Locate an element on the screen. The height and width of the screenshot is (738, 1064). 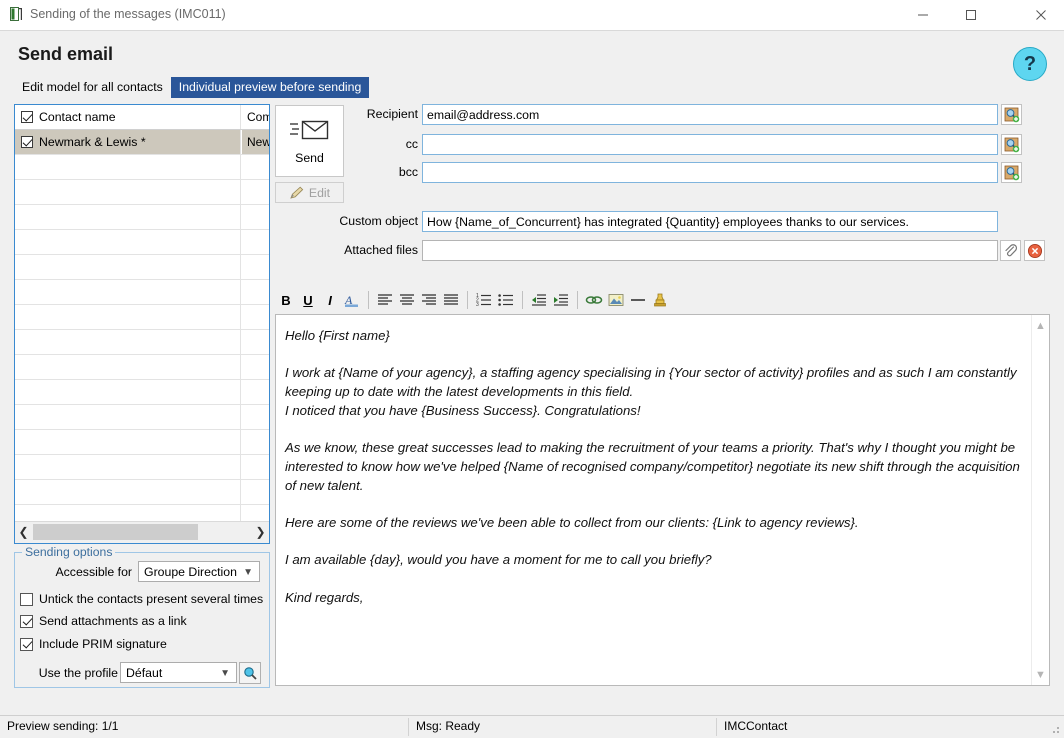
recipient-picker-button is located at coordinates (1011, 114).